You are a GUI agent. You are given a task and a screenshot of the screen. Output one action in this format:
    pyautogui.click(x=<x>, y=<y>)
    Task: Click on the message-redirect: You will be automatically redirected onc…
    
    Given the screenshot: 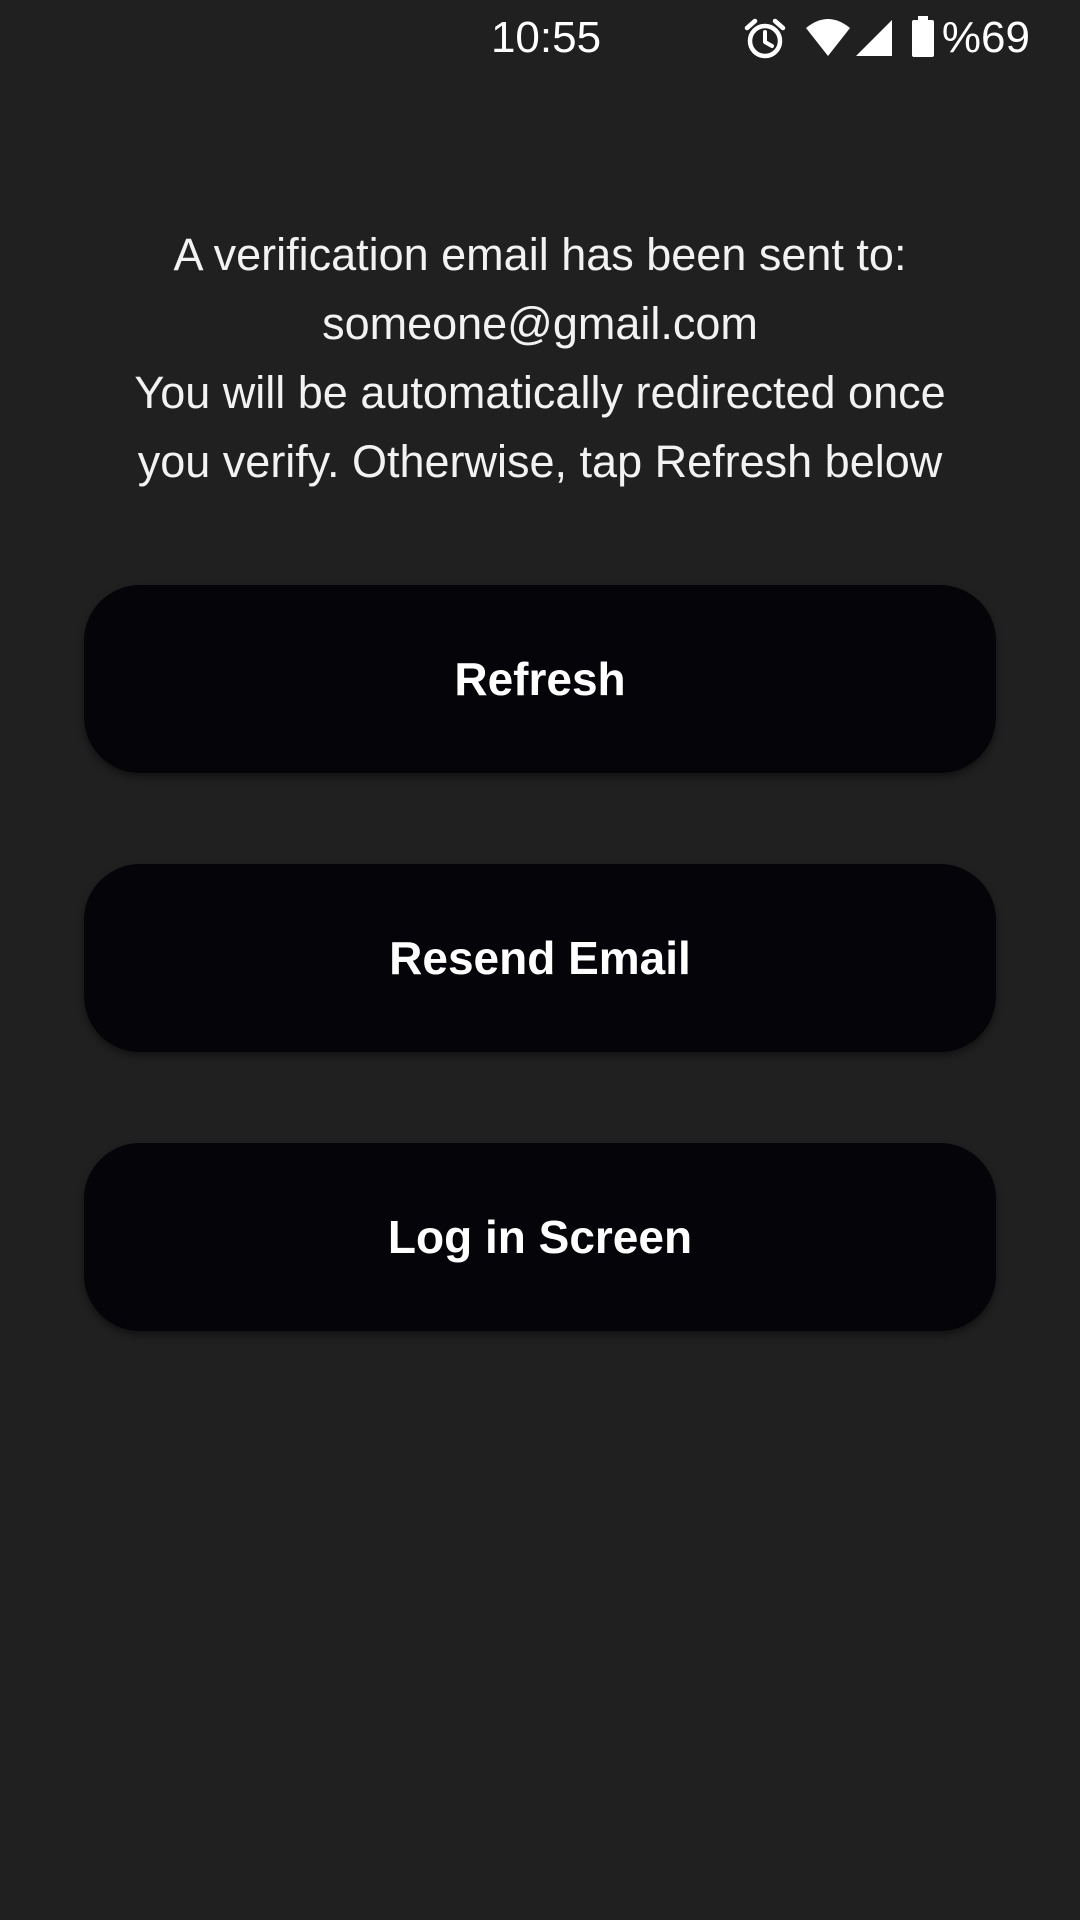 What is the action you would take?
    pyautogui.click(x=540, y=392)
    